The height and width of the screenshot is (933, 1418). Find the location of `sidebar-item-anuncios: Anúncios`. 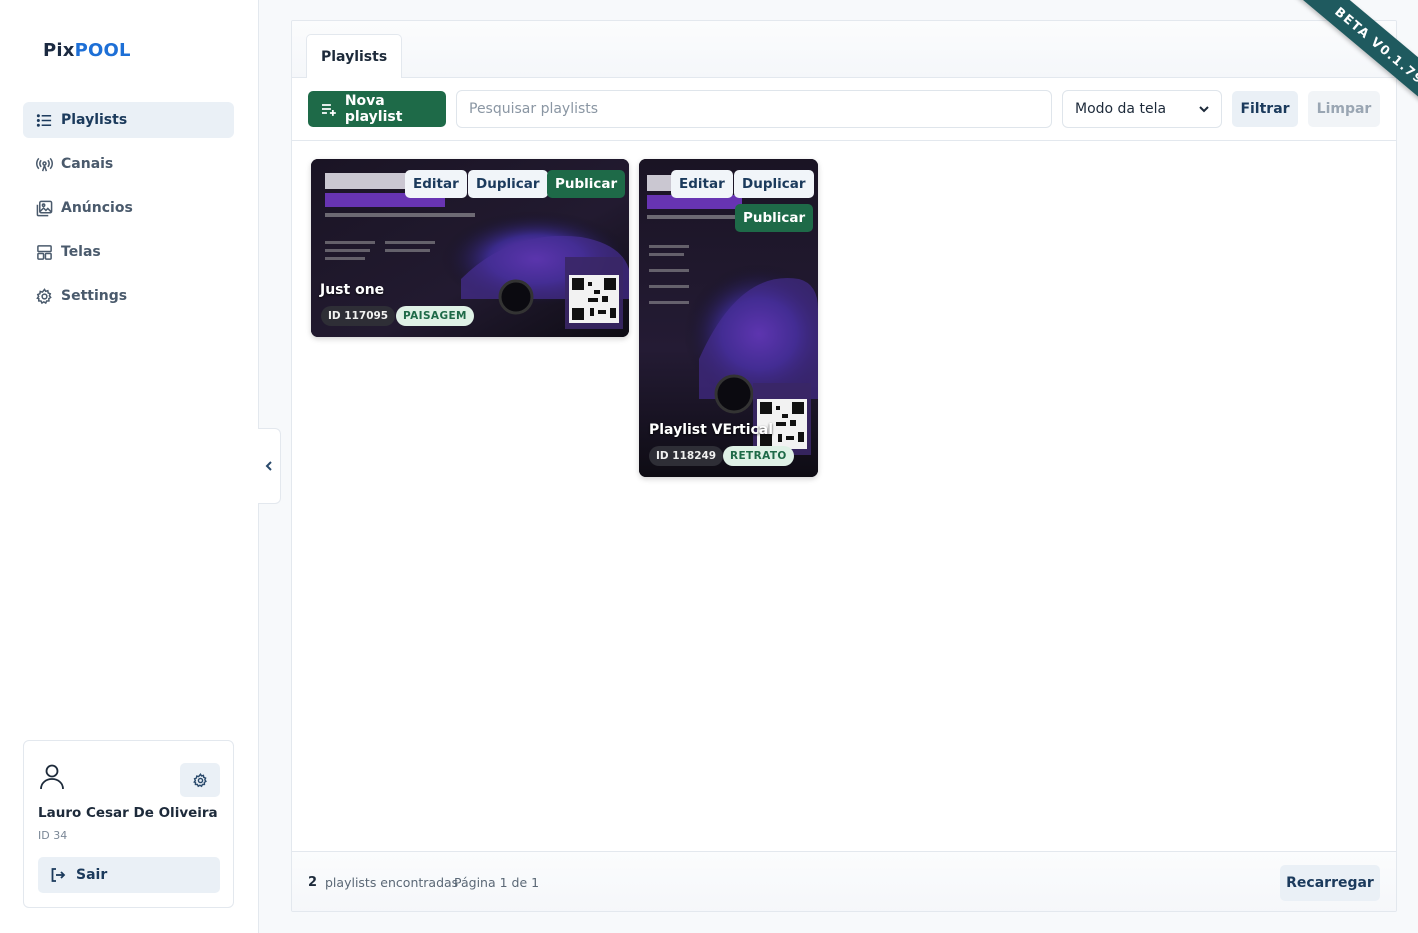

sidebar-item-anuncios: Anúncios is located at coordinates (128, 208).